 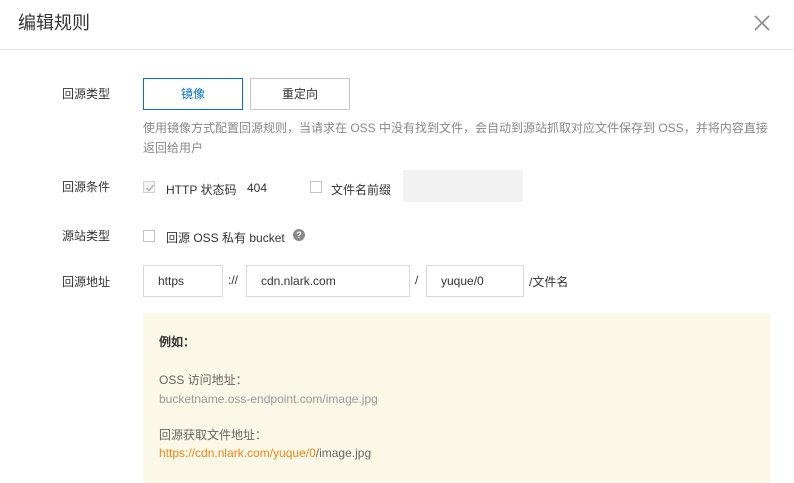 What do you see at coordinates (549, 282) in the screenshot?
I see `filename-suffix: /文件名` at bounding box center [549, 282].